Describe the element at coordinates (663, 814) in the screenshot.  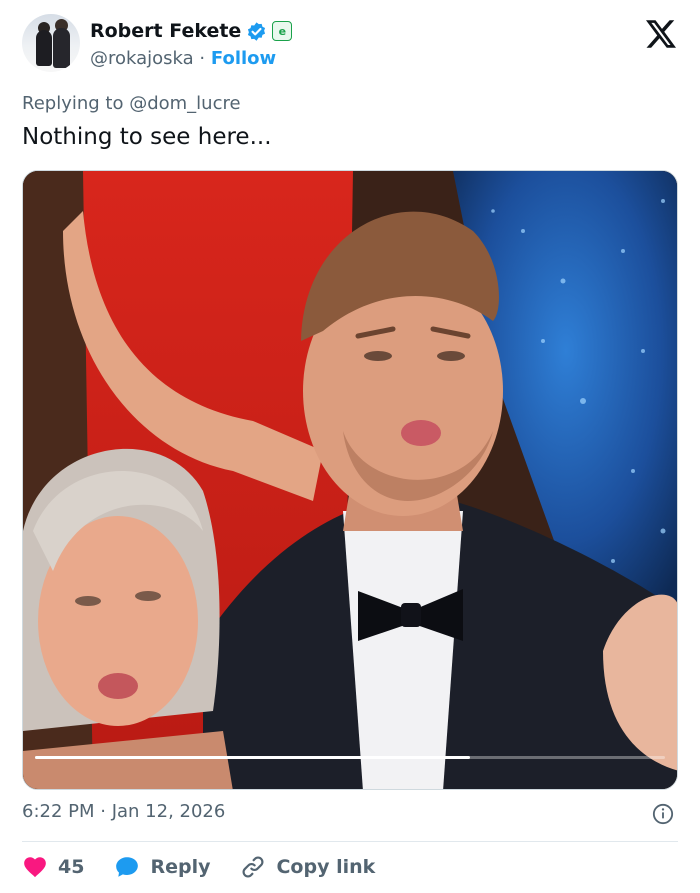
I see `info-icon` at that location.